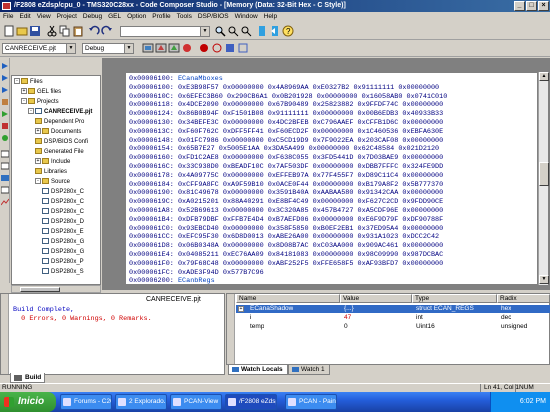  I want to click on close-button: ×, so click(543, 6).